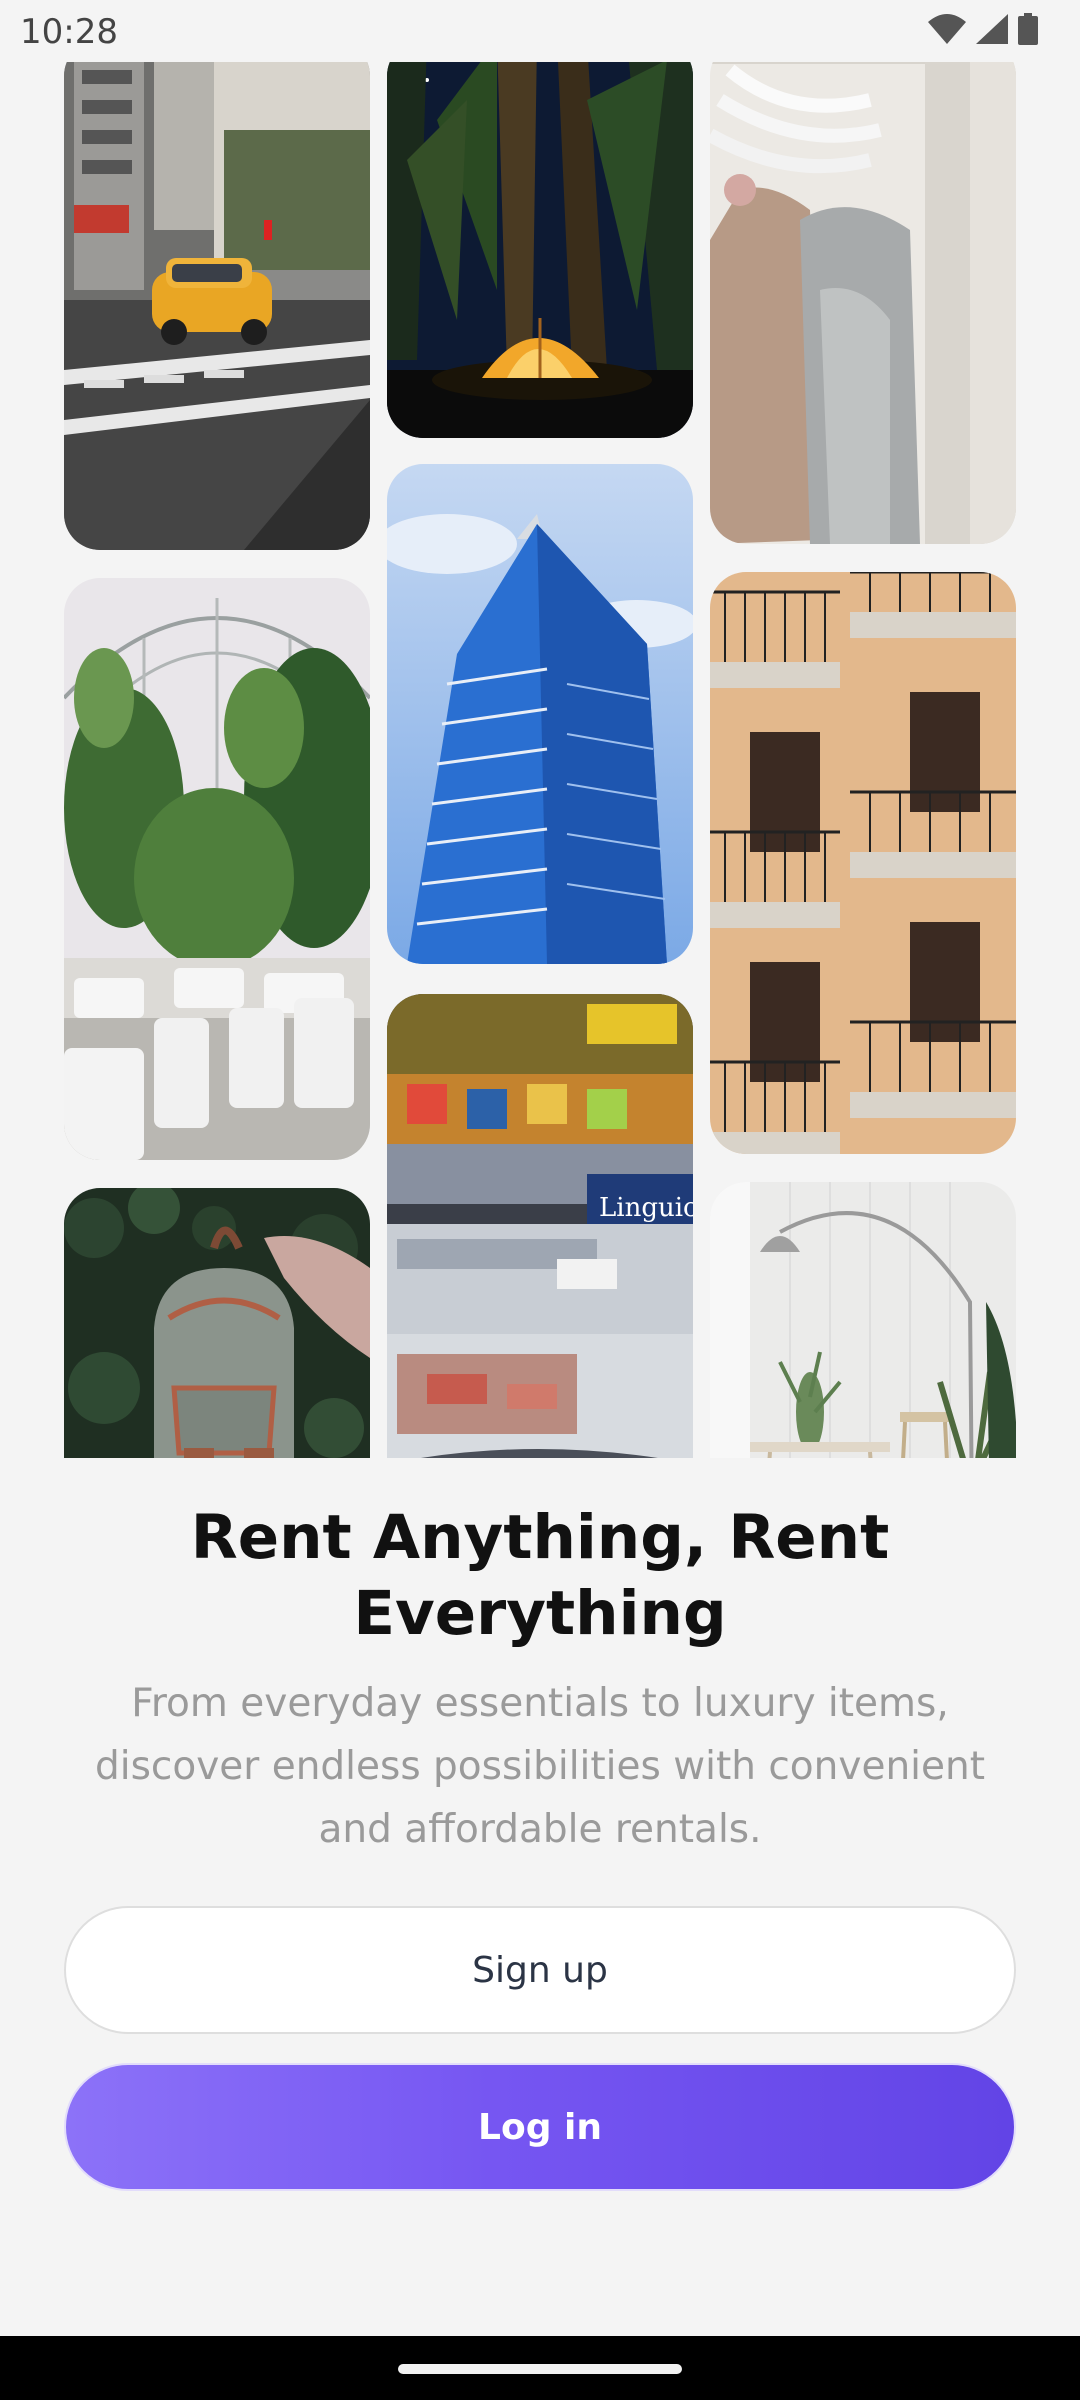  I want to click on status-time: 10:28, so click(69, 32).